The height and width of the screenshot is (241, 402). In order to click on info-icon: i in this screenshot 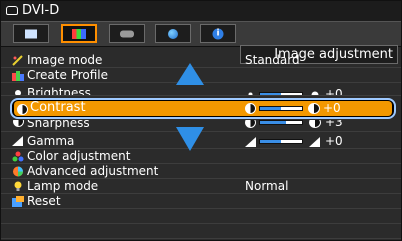, I will do `click(218, 33)`.